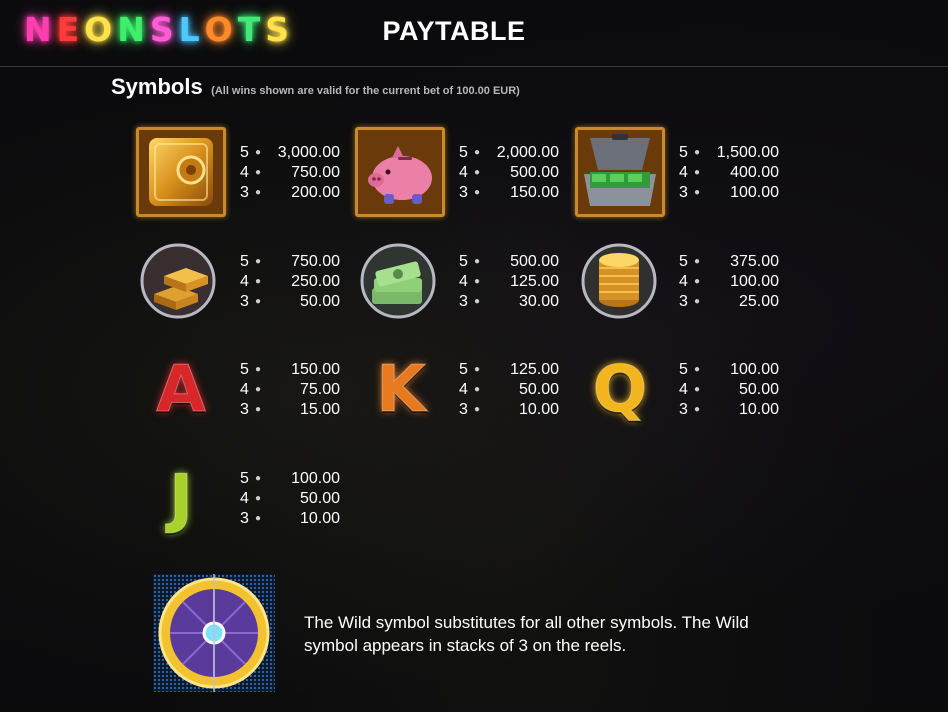 This screenshot has width=948, height=712. What do you see at coordinates (181, 390) in the screenshot?
I see `letter-a-glyph: A` at bounding box center [181, 390].